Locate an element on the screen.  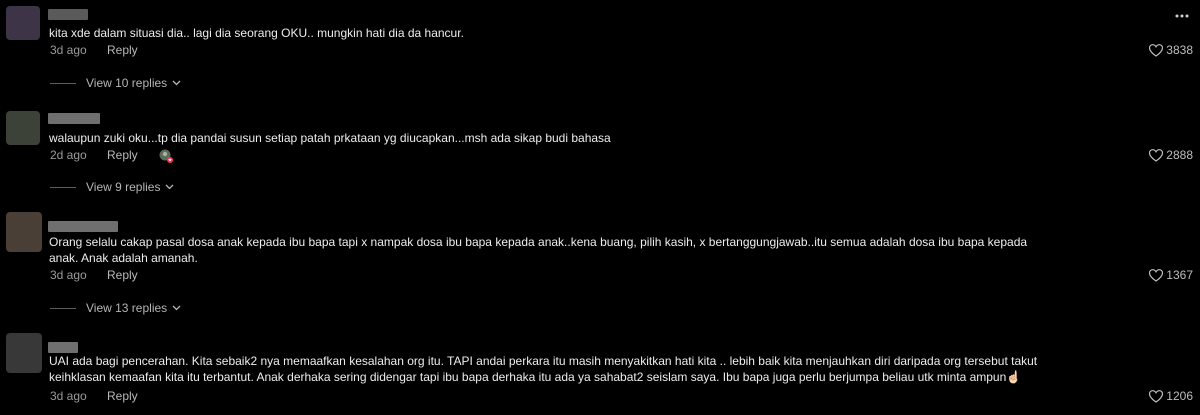
like-count: 1206 is located at coordinates (1179, 396).